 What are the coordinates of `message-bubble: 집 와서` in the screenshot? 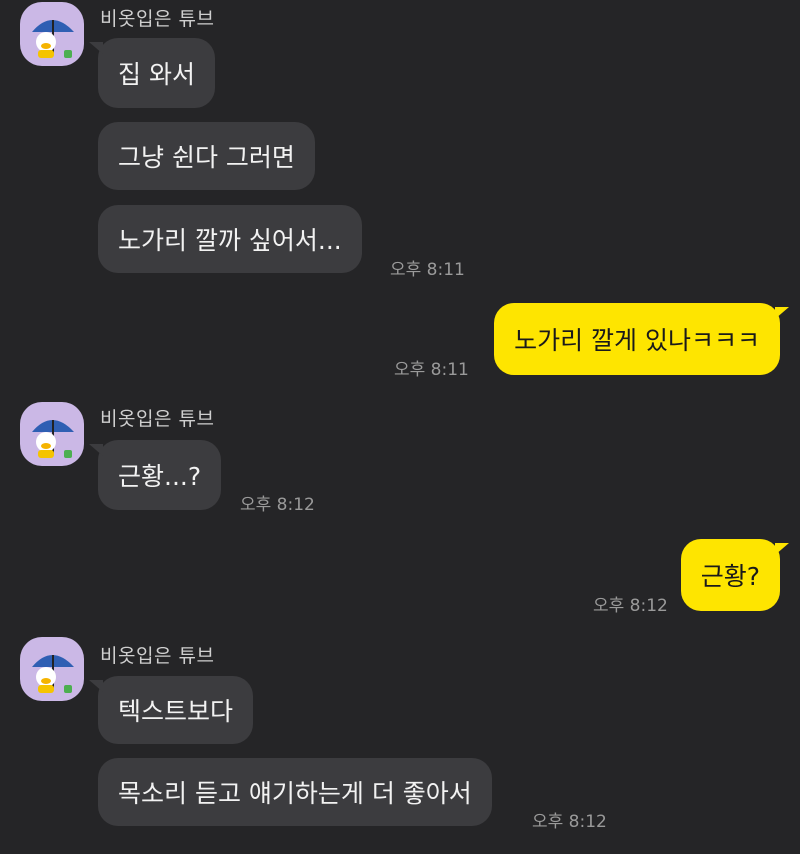 It's located at (152, 73).